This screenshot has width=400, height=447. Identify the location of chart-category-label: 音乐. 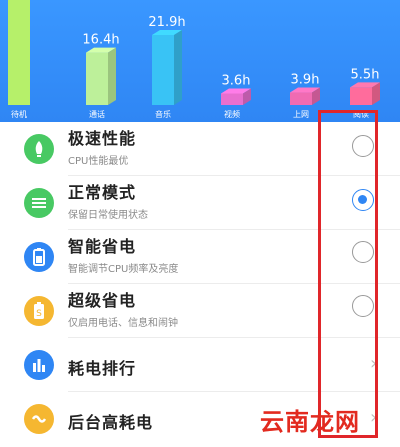
(163, 114).